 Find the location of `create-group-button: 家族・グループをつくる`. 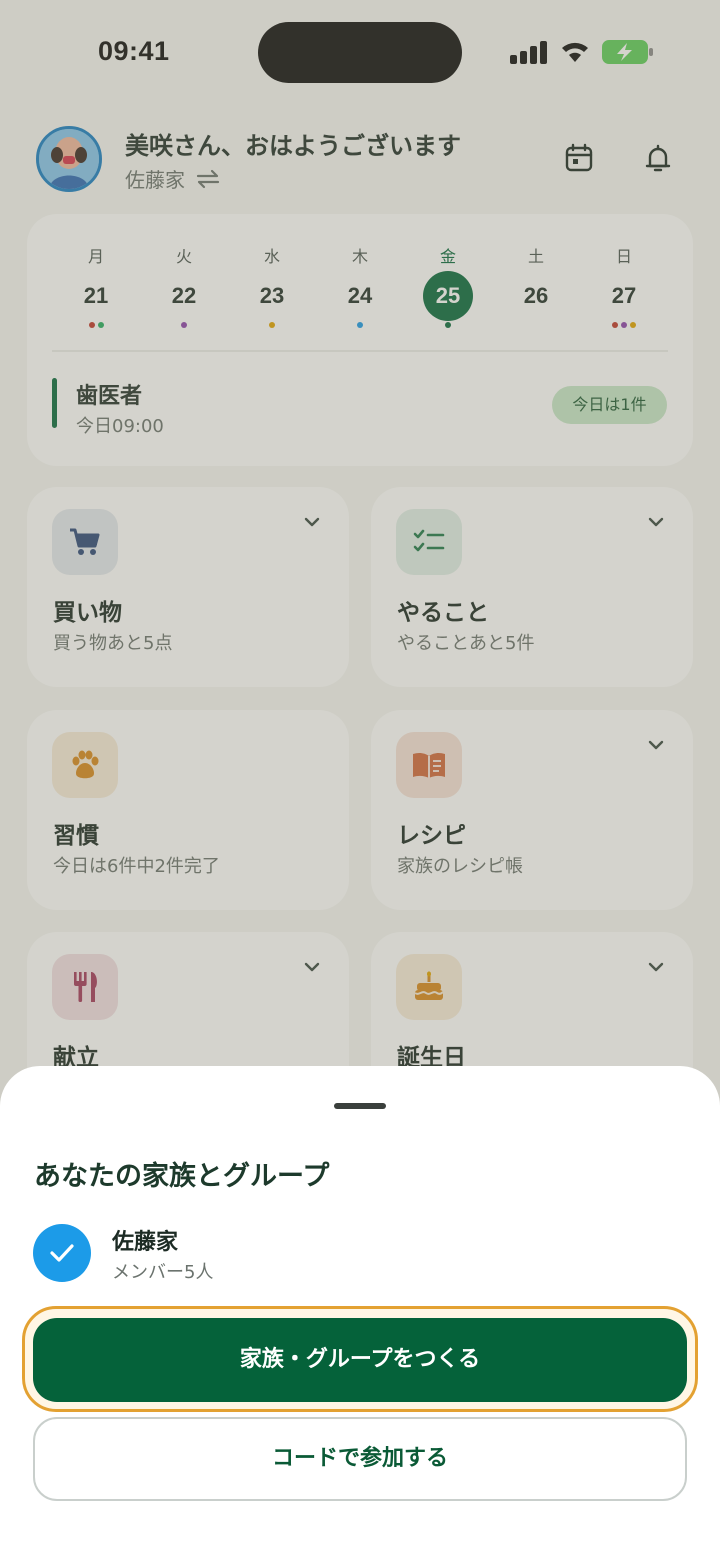

create-group-button: 家族・グループをつくる is located at coordinates (360, 1360).